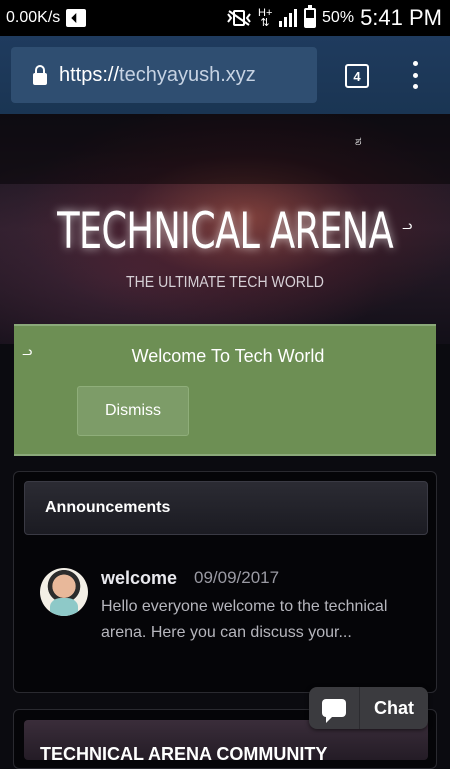 The width and height of the screenshot is (450, 769). Describe the element at coordinates (139, 578) in the screenshot. I see `announcement-title: welcome` at that location.